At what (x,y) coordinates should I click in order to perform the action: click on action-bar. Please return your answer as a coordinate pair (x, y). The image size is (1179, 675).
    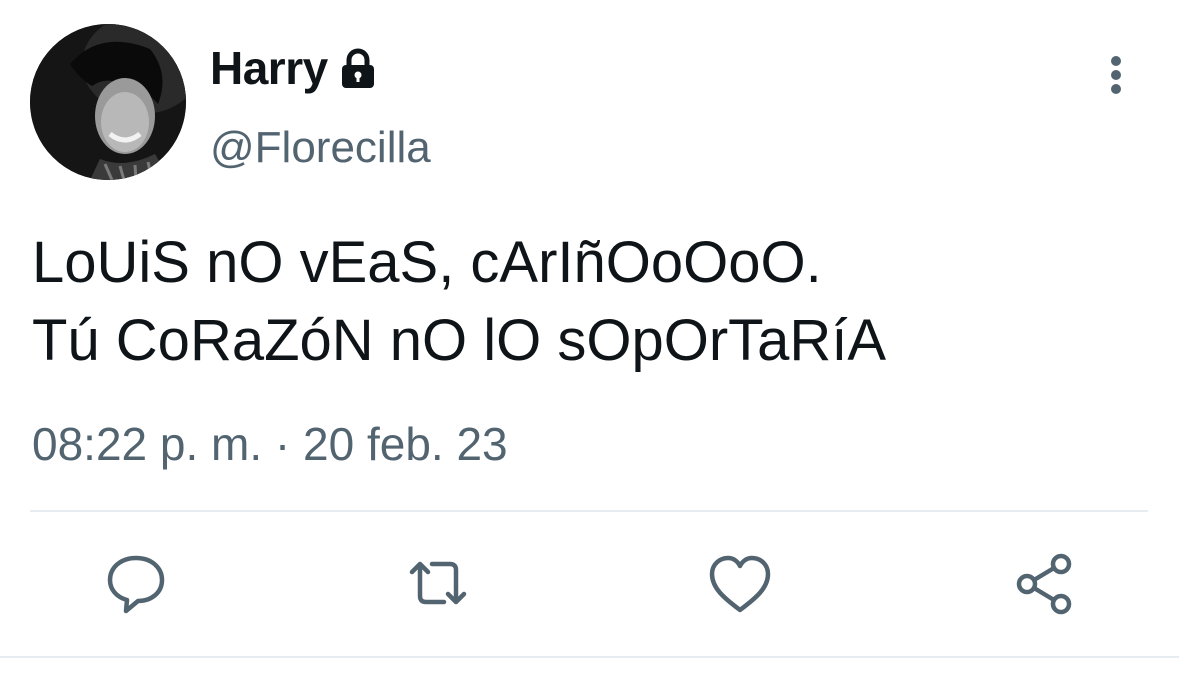
    Looking at the image, I should click on (589, 584).